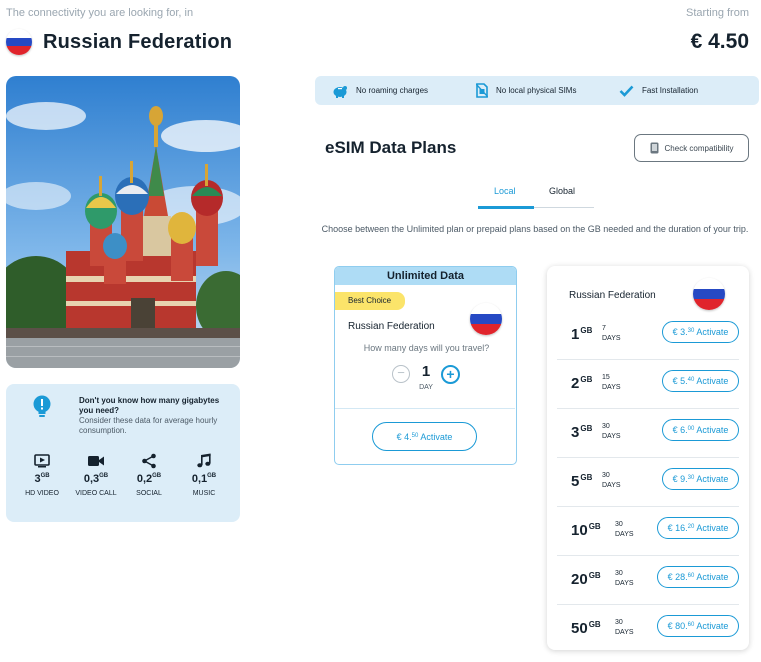 The height and width of the screenshot is (662, 761). I want to click on video-call-icon, so click(96, 461).